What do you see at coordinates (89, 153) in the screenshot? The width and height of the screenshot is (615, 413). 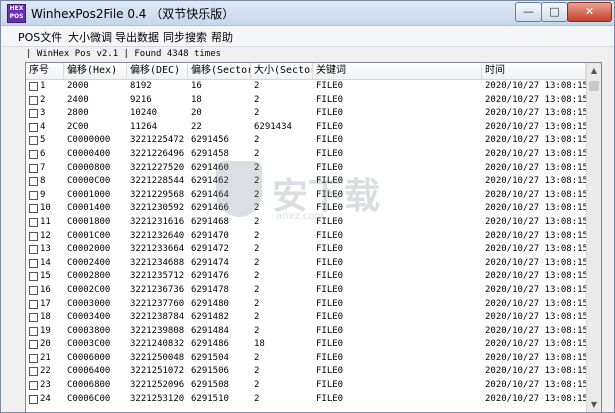 I see `row-offset-hex: C0000400` at bounding box center [89, 153].